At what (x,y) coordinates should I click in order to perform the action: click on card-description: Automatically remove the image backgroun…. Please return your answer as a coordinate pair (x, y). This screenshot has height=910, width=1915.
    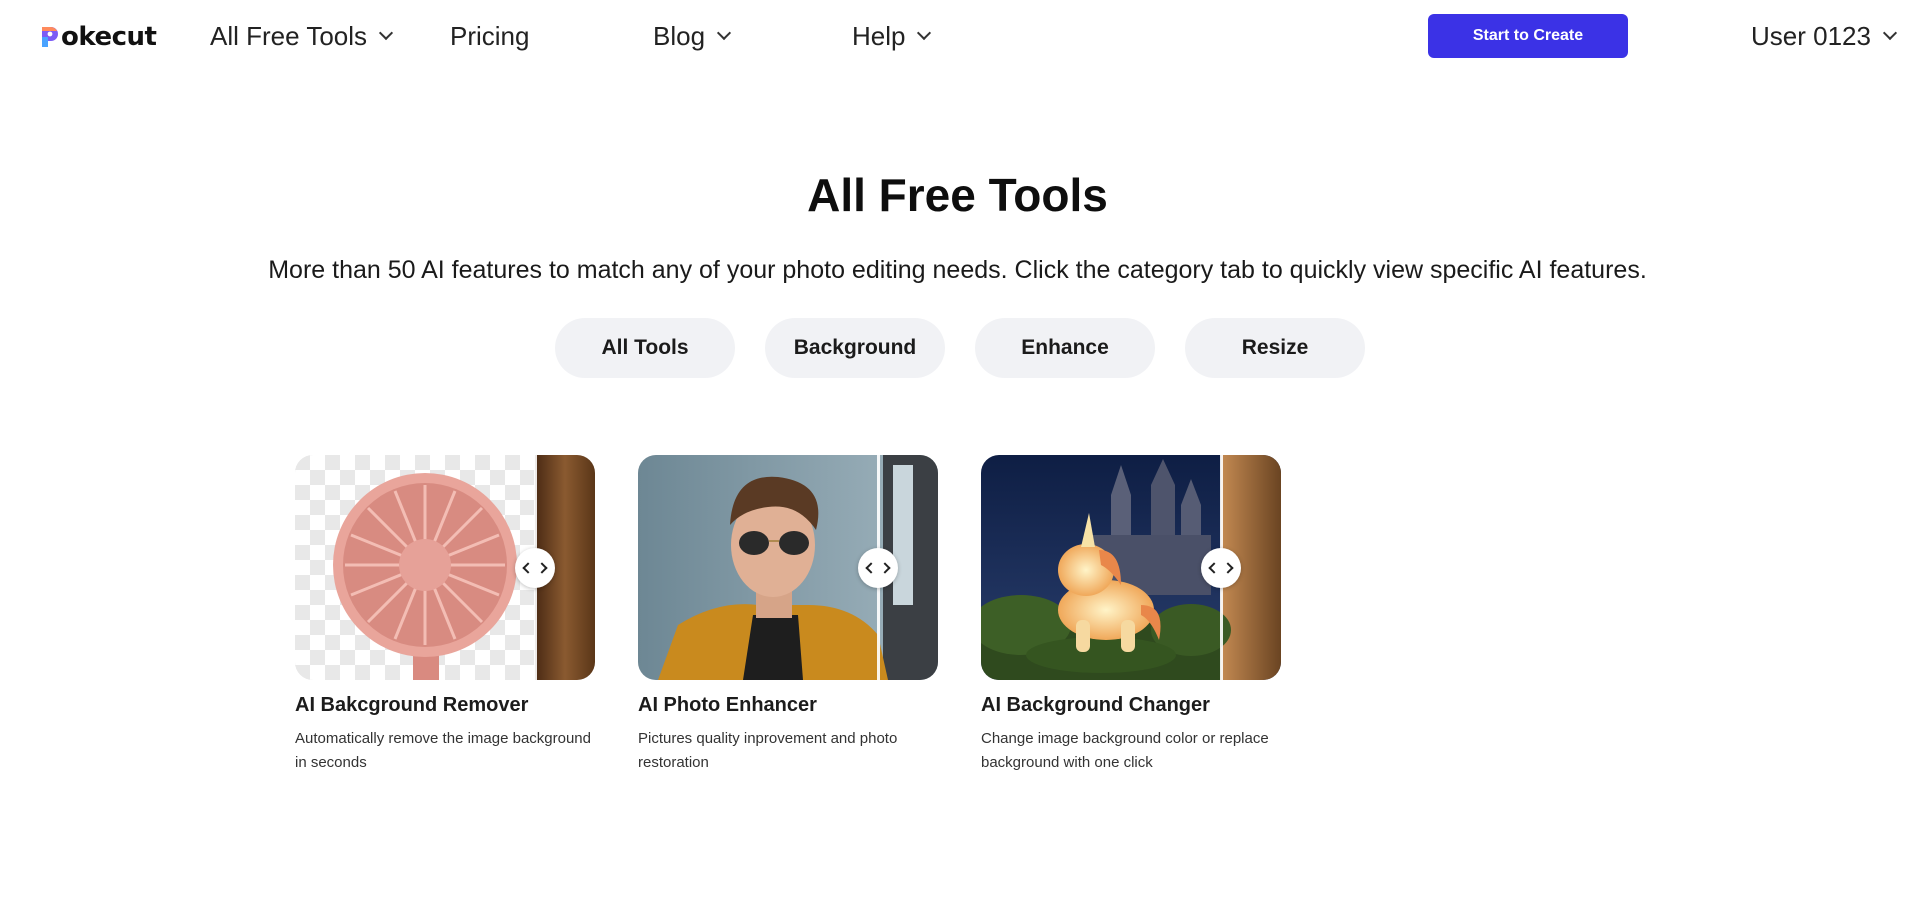
    Looking at the image, I should click on (443, 750).